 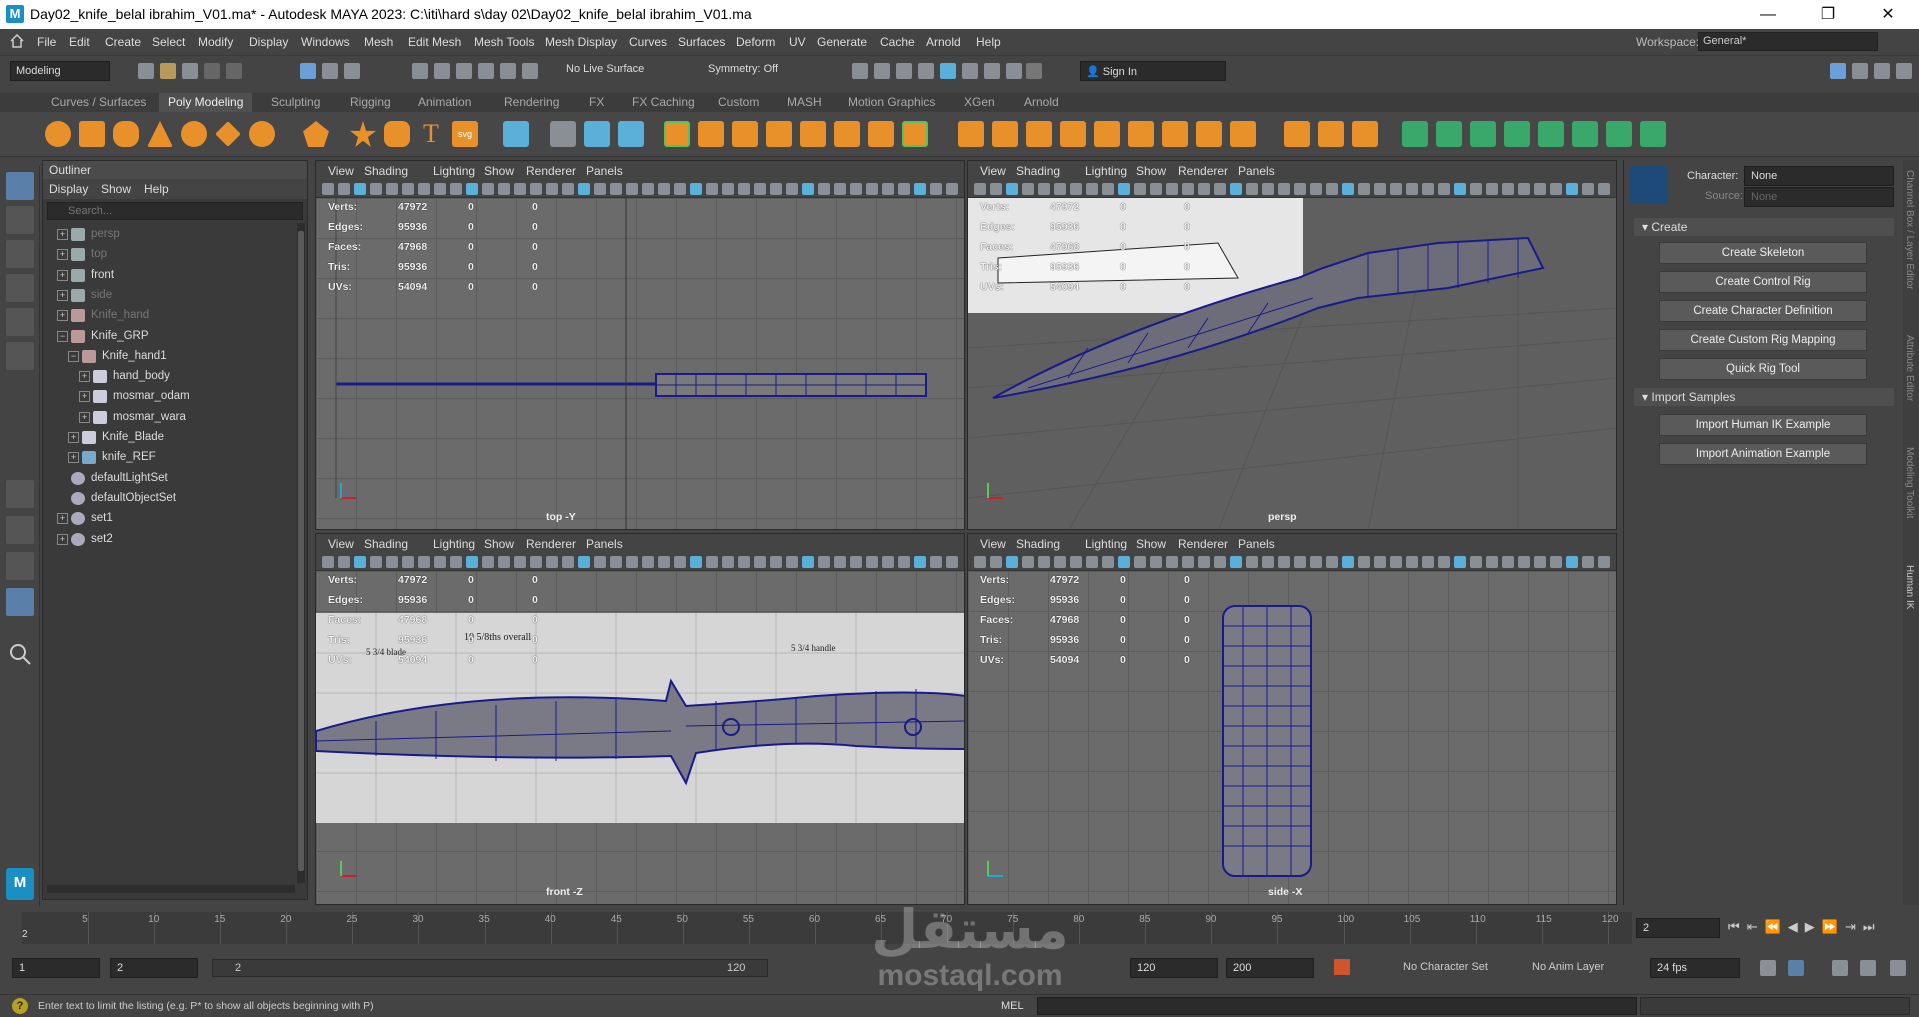 I want to click on create-section-header: ▾ Create, so click(x=1764, y=227).